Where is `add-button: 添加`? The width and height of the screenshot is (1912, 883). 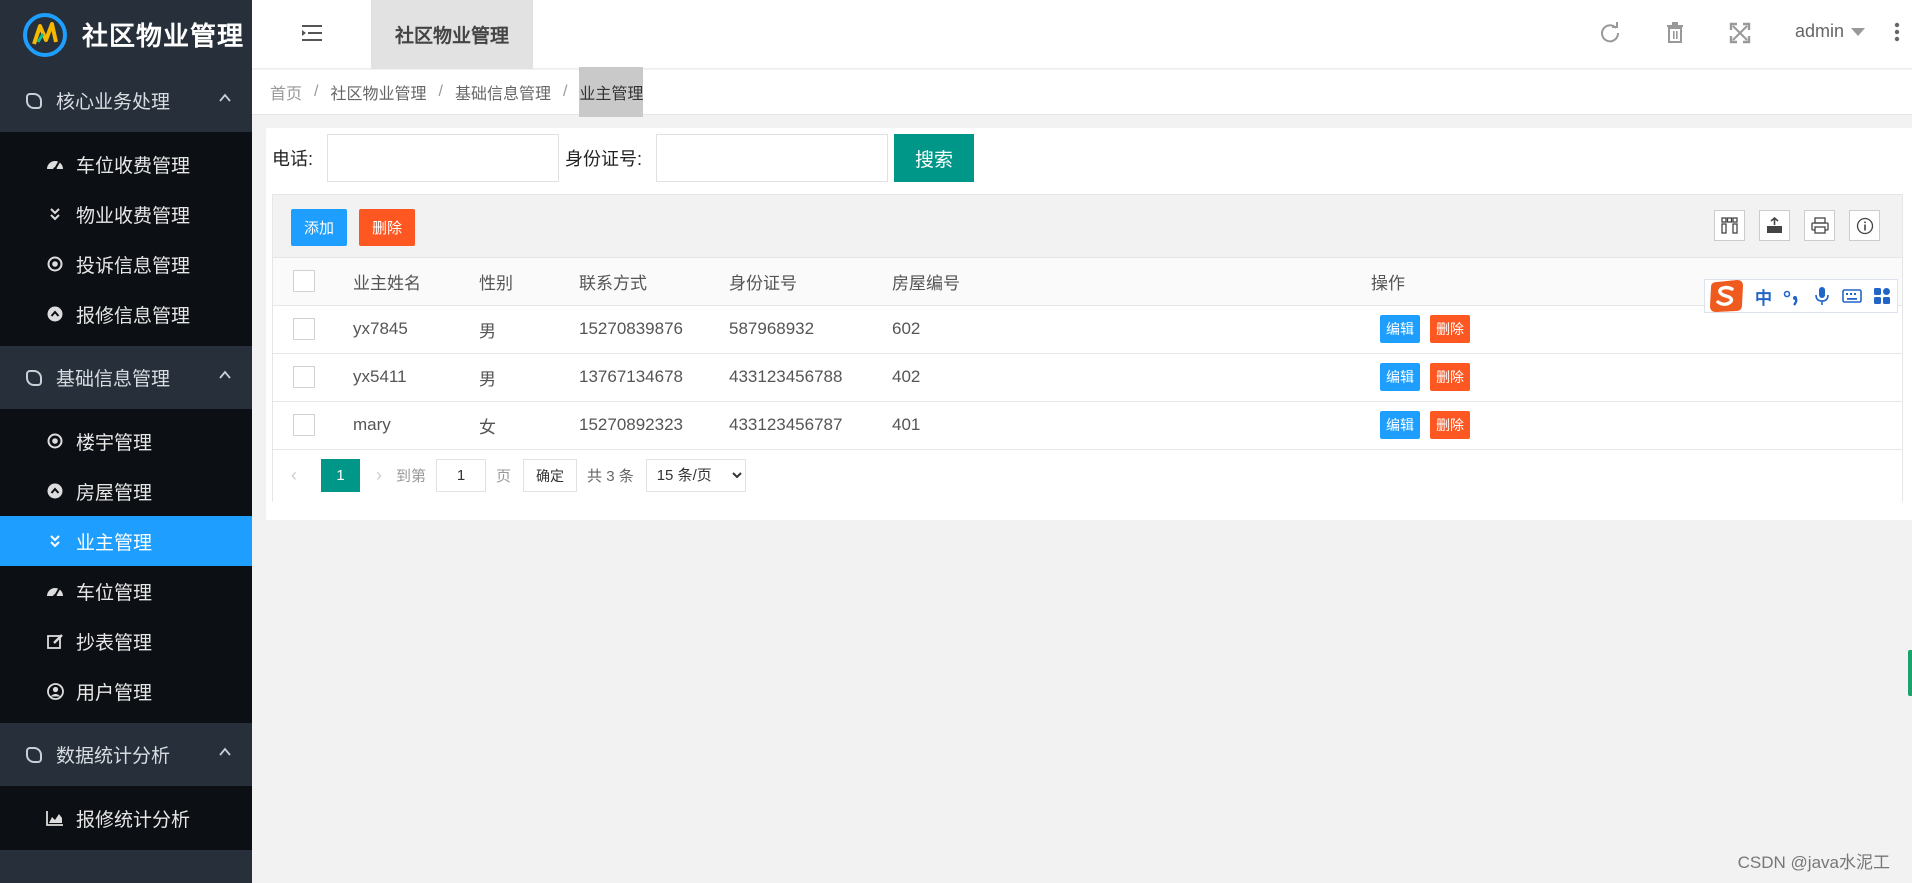 add-button: 添加 is located at coordinates (319, 227).